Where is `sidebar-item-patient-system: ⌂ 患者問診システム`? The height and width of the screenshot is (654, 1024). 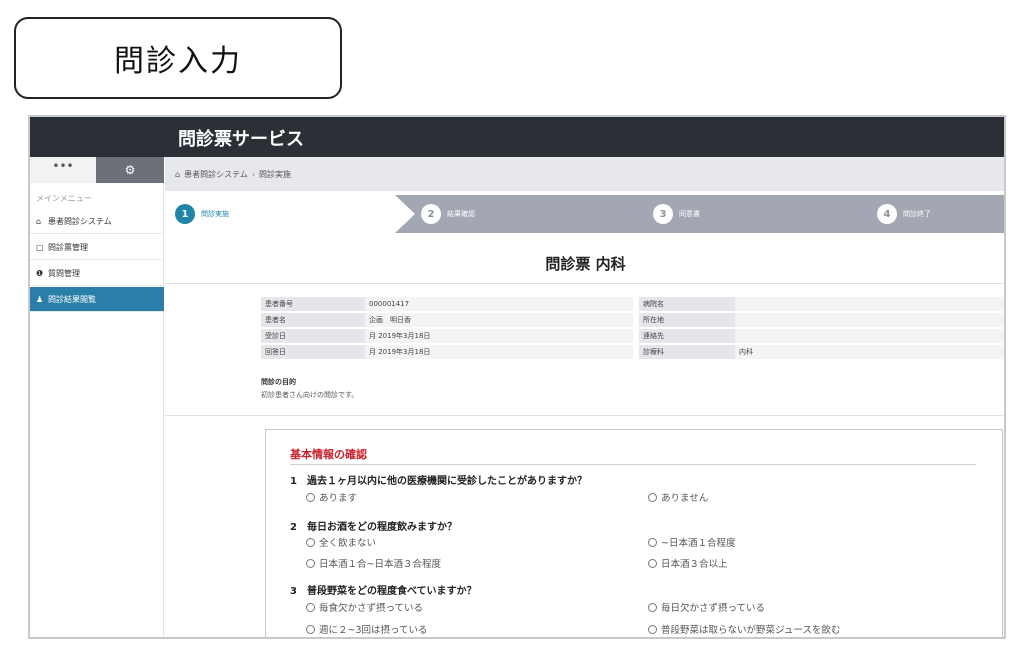 sidebar-item-patient-system: ⌂ 患者問診システム is located at coordinates (97, 221).